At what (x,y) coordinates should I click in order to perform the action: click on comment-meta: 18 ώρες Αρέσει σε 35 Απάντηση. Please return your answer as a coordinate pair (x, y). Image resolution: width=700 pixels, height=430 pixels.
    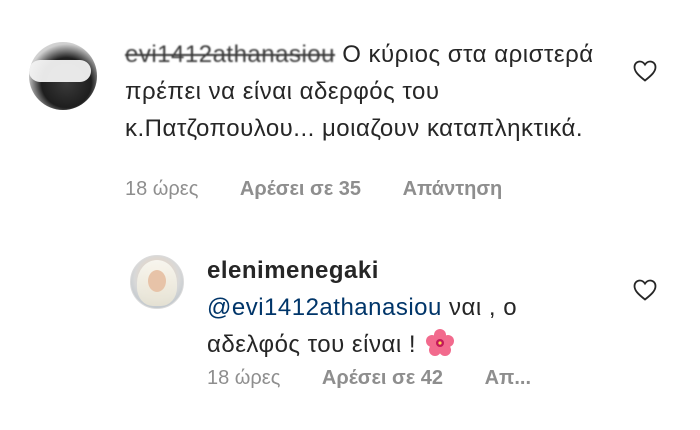
    Looking at the image, I should click on (331, 189).